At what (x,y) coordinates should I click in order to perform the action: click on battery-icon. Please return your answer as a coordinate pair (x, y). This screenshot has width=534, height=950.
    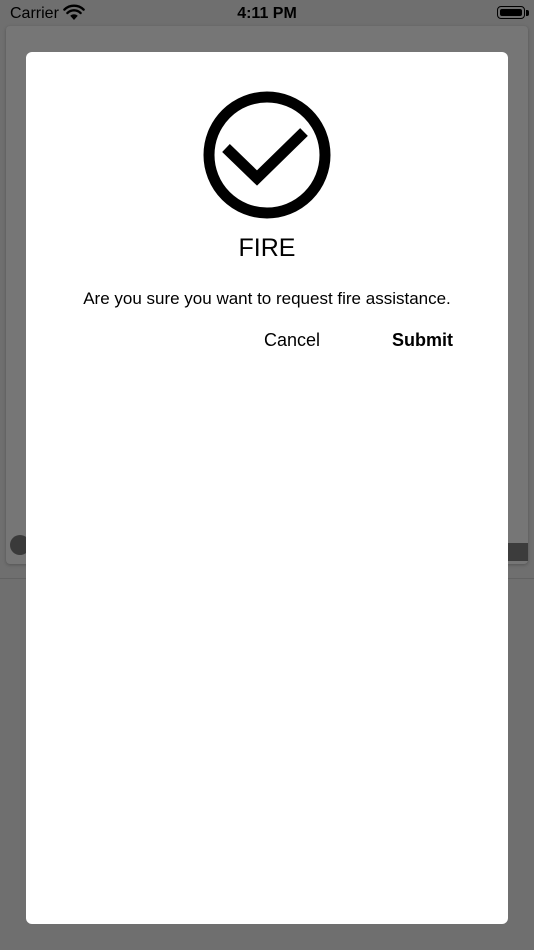
    Looking at the image, I should click on (511, 12).